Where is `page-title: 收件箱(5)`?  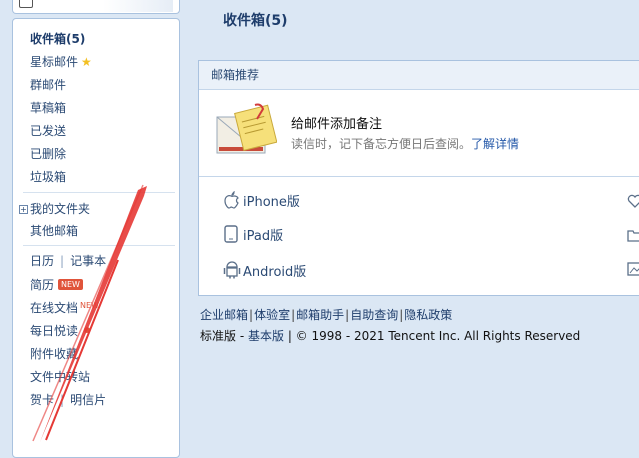
page-title: 收件箱(5) is located at coordinates (255, 21).